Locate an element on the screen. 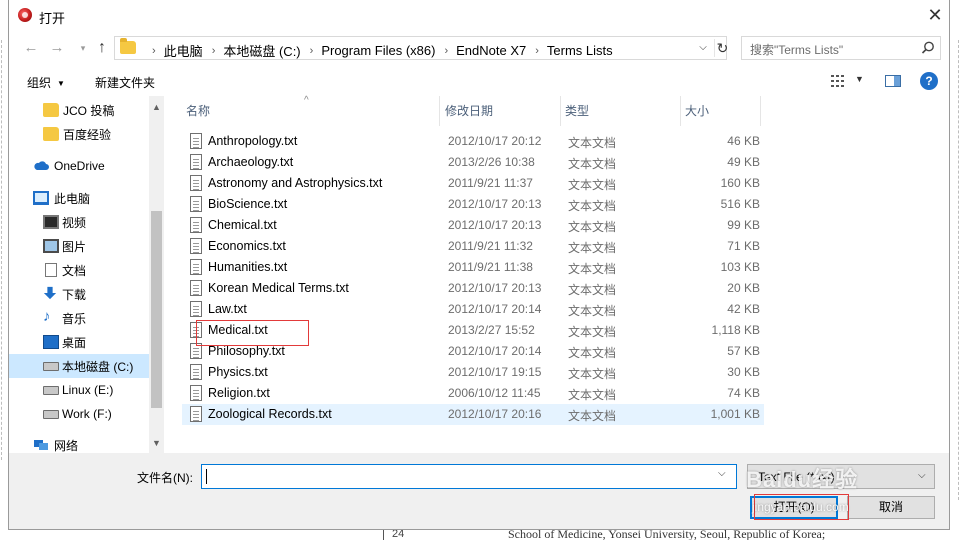  cancel-button: 取消 is located at coordinates (891, 507).